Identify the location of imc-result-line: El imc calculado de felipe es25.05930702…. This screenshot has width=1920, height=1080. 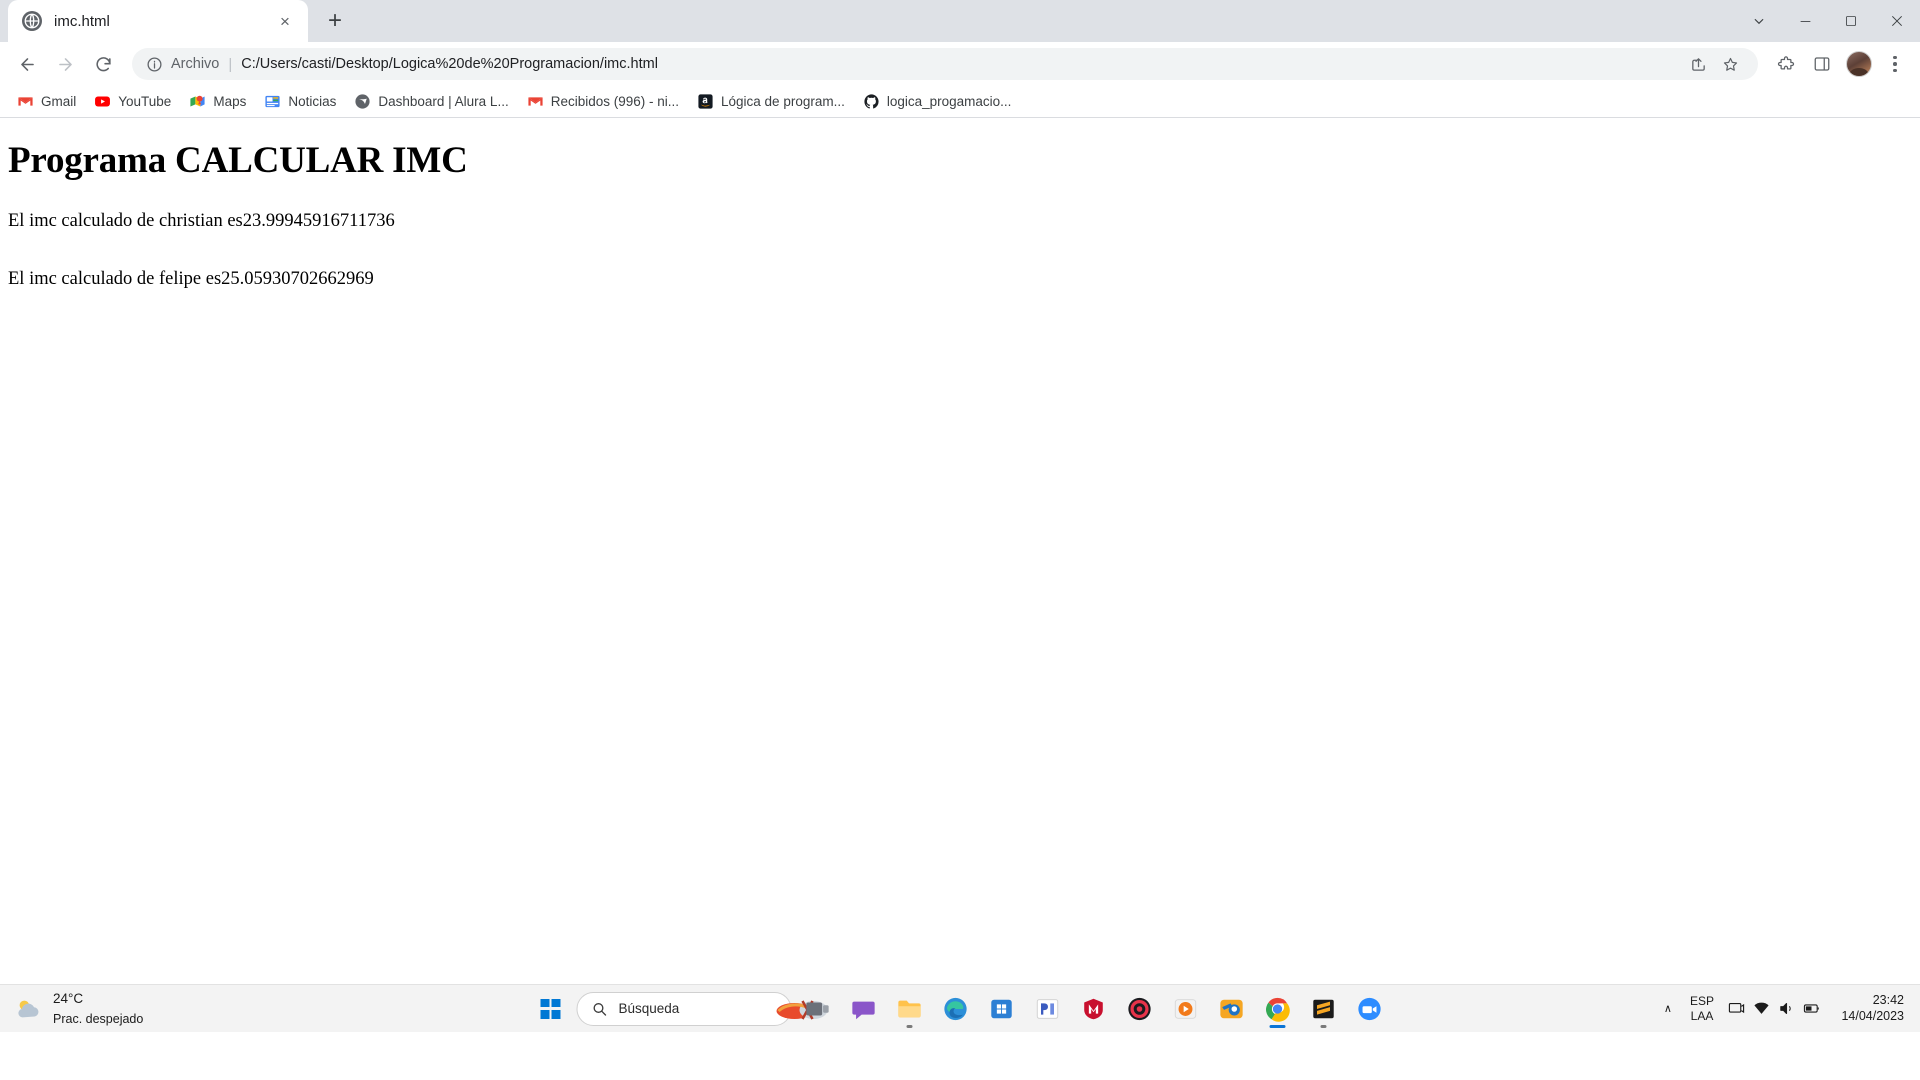
(191, 279).